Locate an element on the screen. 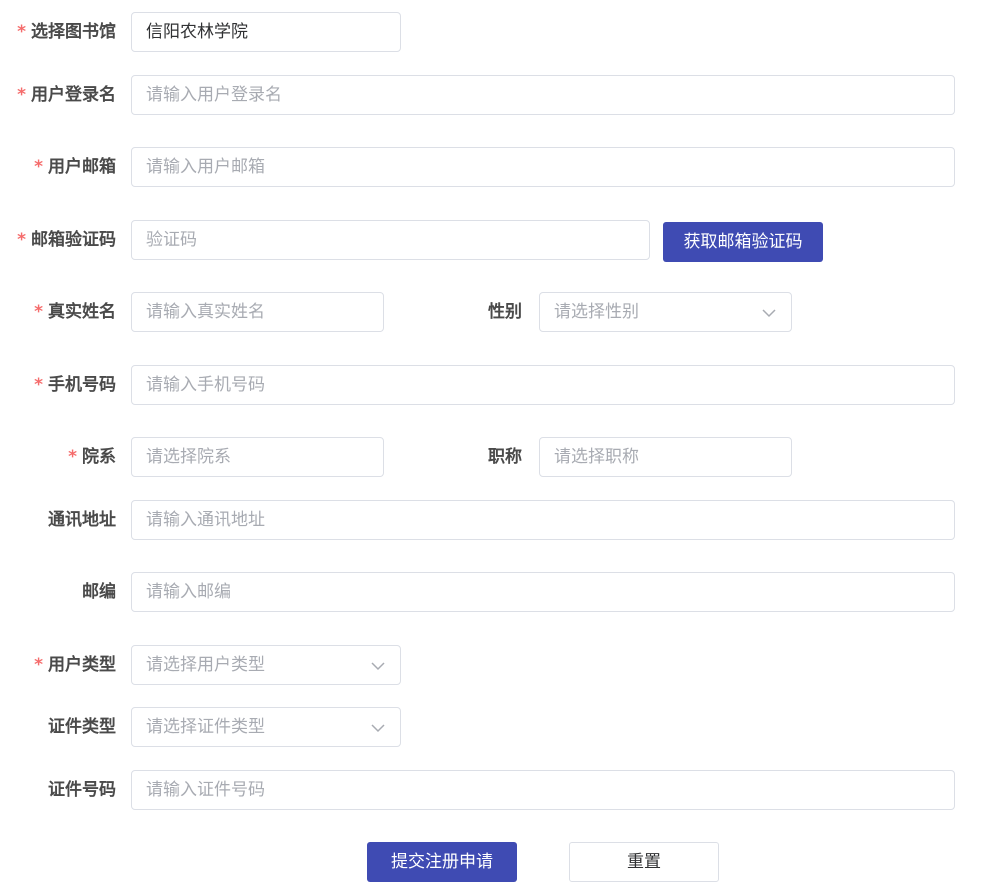 This screenshot has height=891, width=998. library-select: 信阳农林学院 is located at coordinates (266, 32).